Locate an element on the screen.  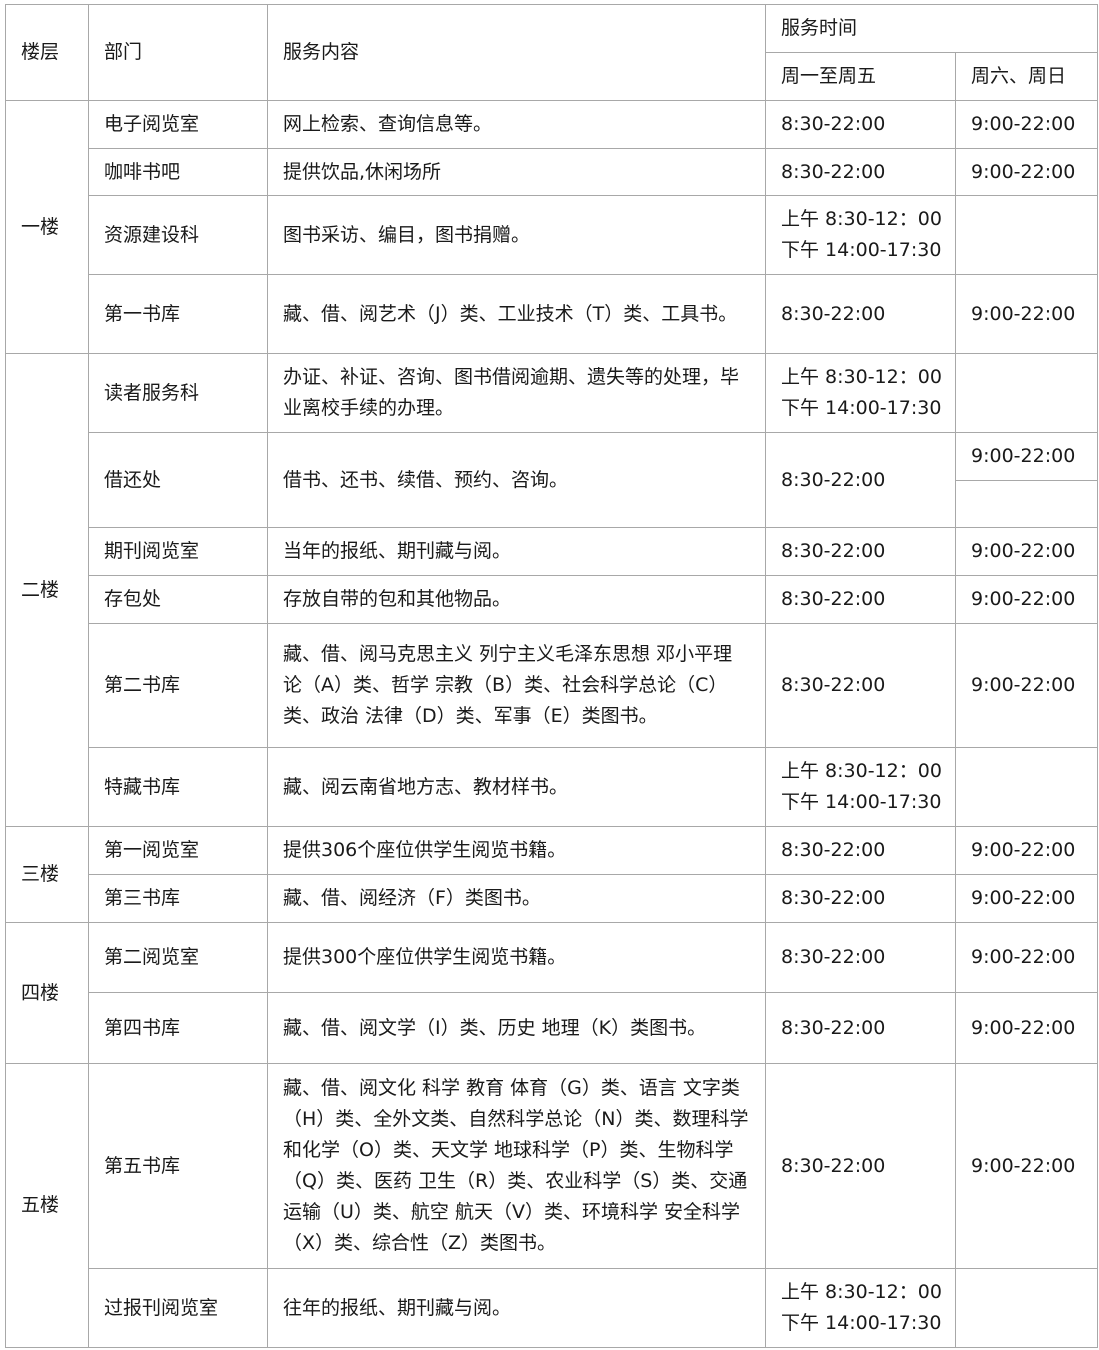
dept-cell: 第一阅览室 is located at coordinates (178, 850).